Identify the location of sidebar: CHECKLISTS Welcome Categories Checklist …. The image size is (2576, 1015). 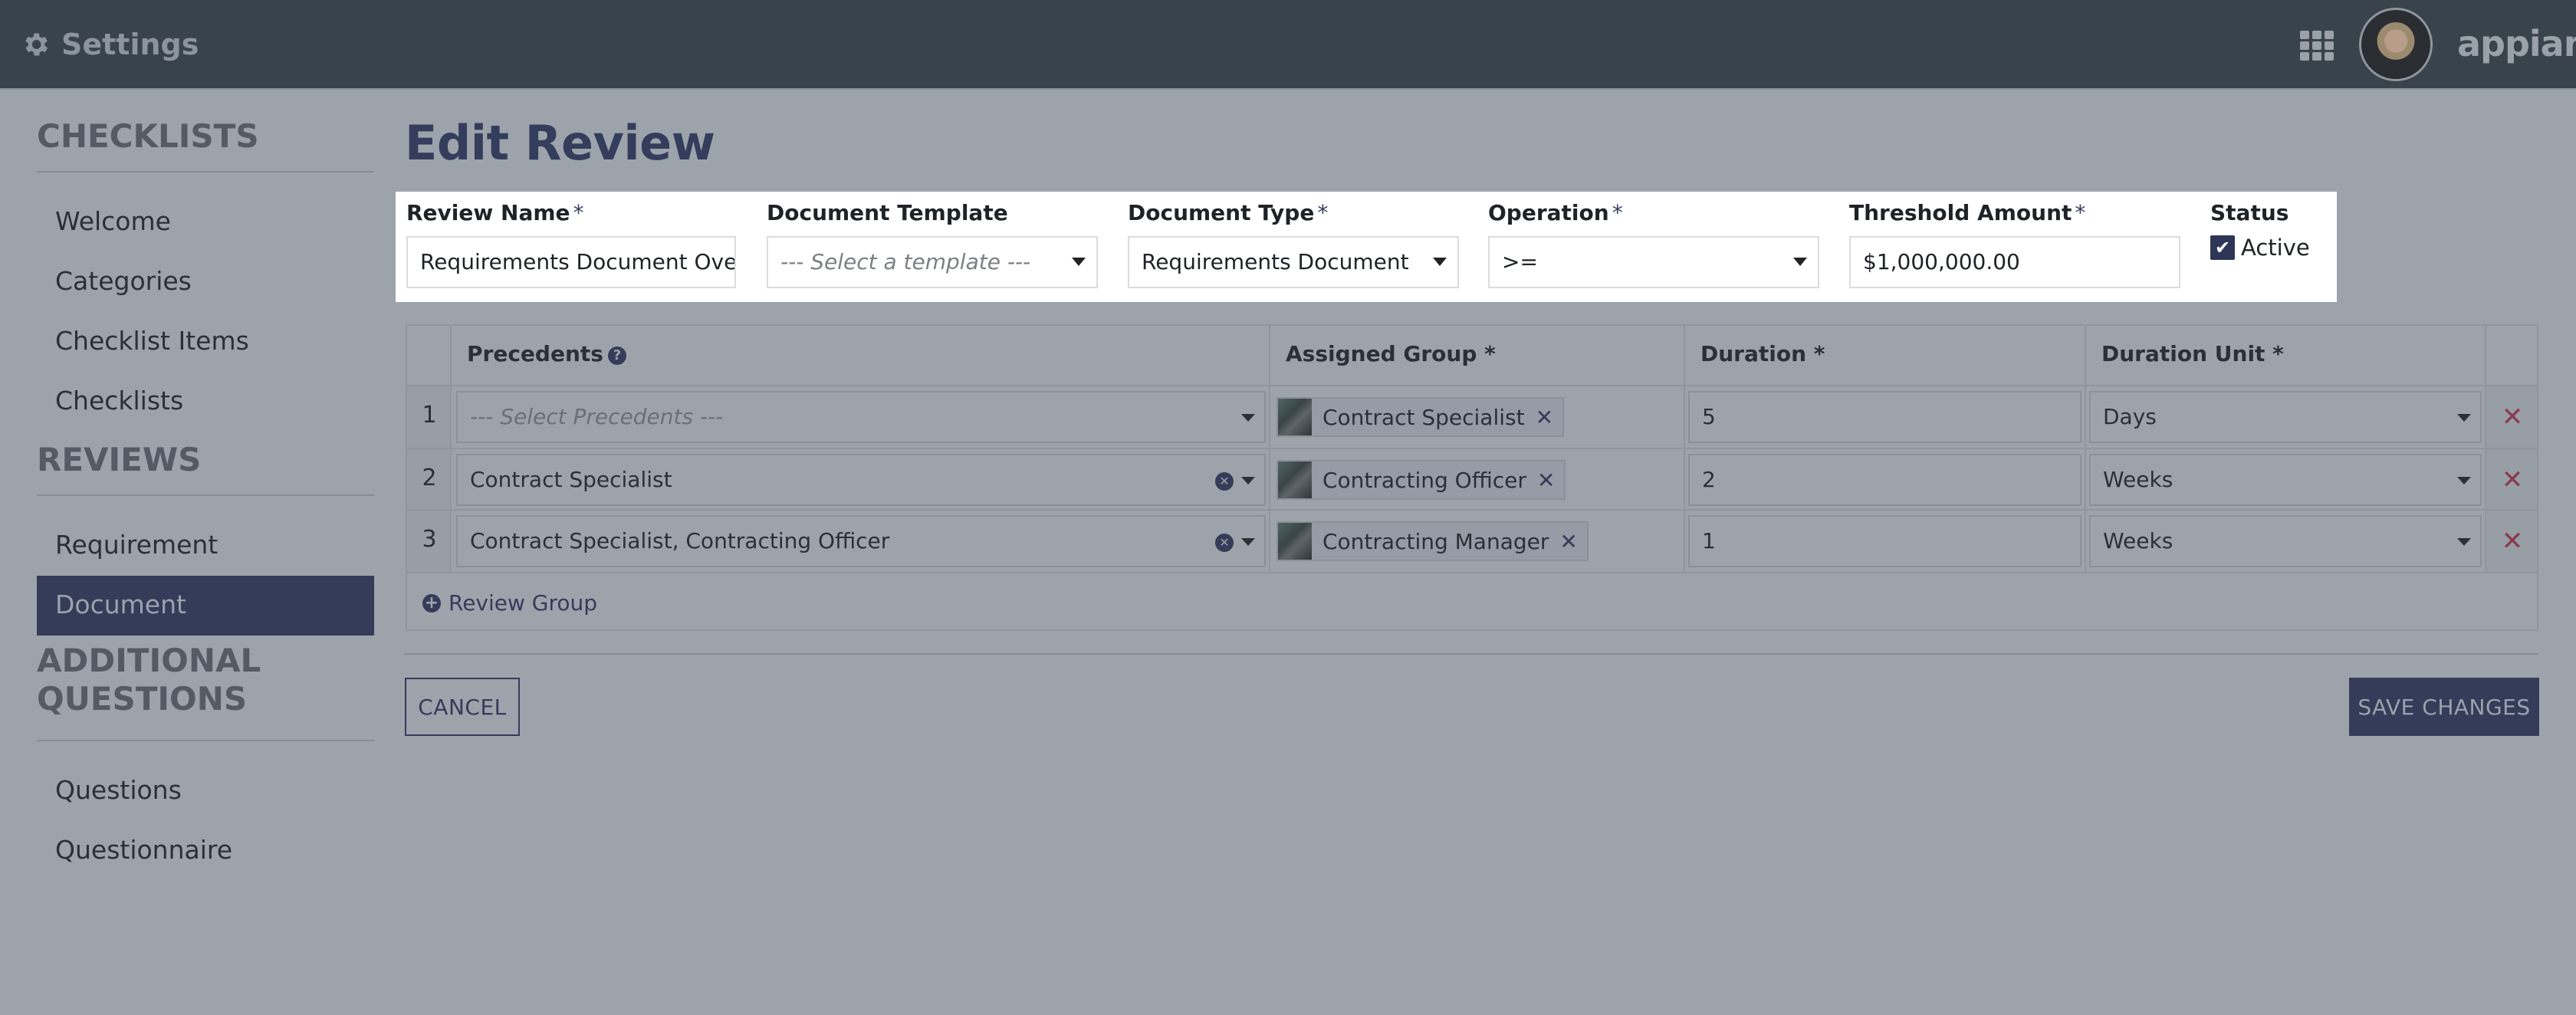
(205, 486).